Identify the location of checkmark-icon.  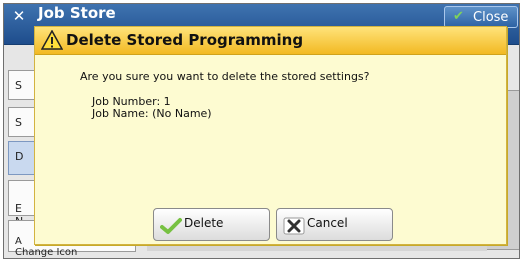
(171, 226).